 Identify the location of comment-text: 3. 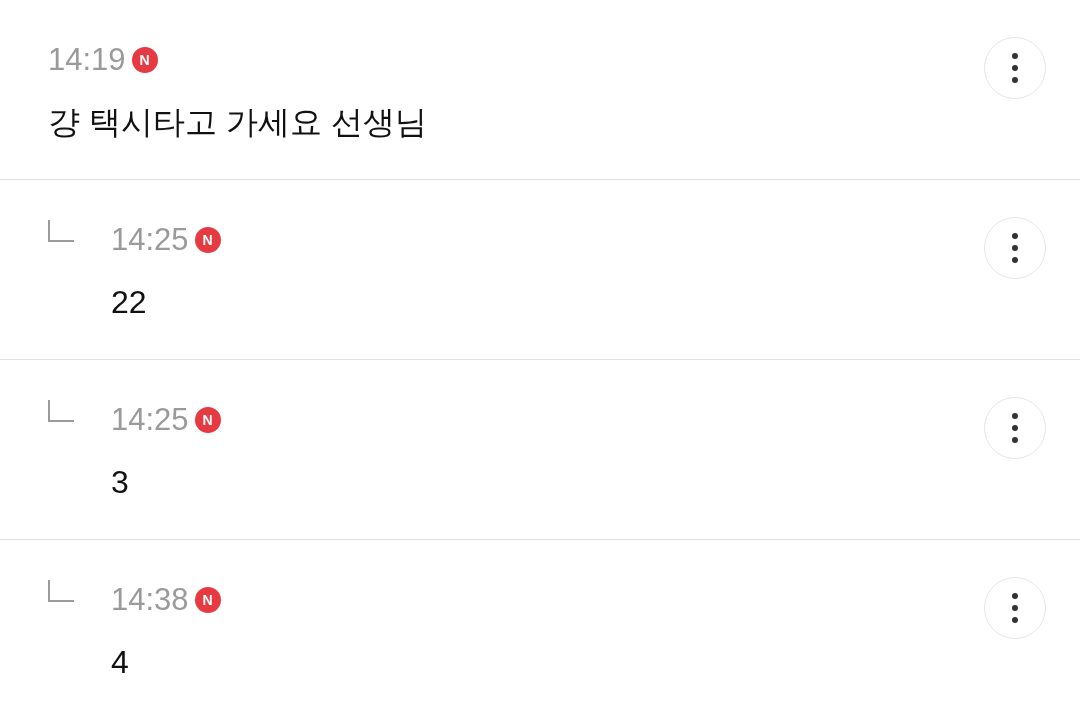
(120, 482).